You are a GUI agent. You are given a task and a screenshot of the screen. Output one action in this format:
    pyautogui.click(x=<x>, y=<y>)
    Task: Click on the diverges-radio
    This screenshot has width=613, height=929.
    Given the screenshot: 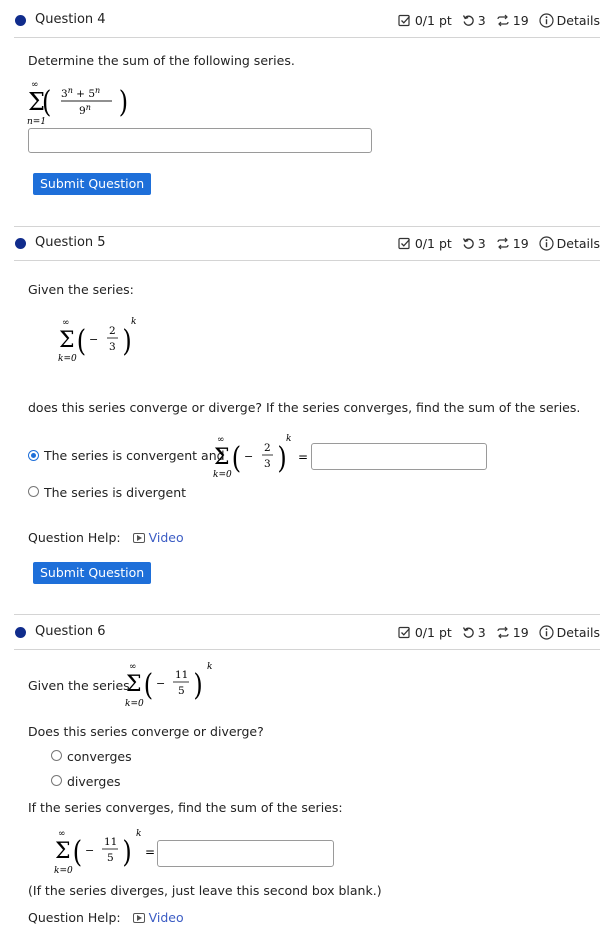 What is the action you would take?
    pyautogui.click(x=56, y=780)
    